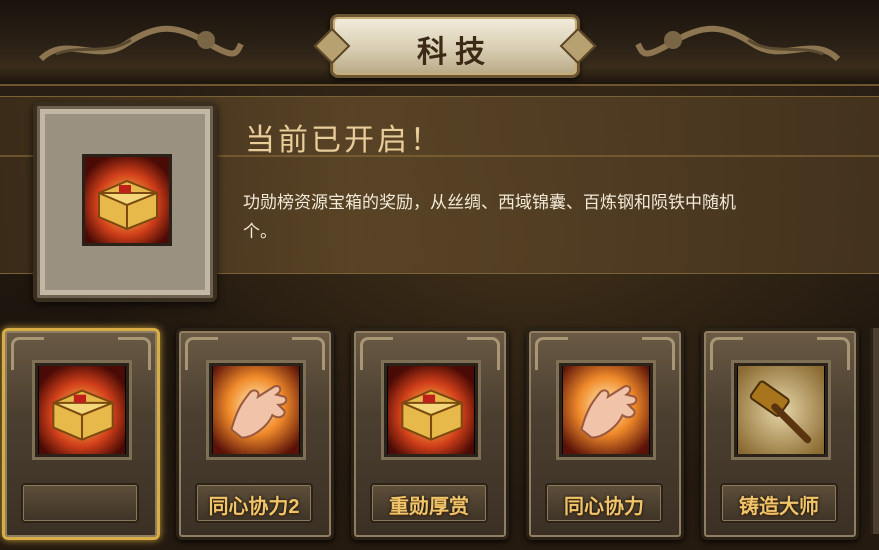  What do you see at coordinates (254, 507) in the screenshot?
I see `tech-label: 同心协力2` at bounding box center [254, 507].